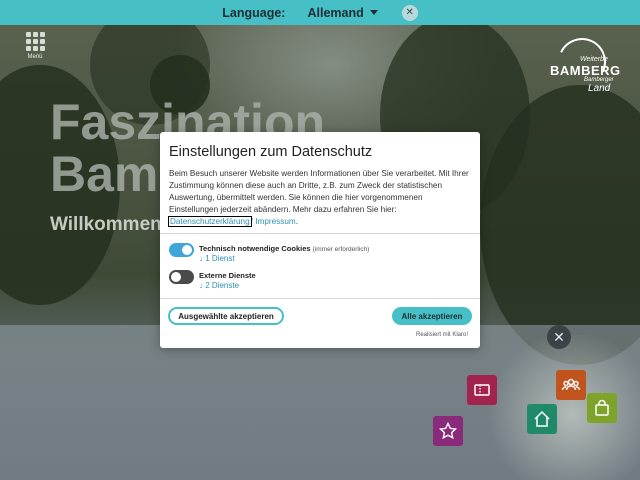 Image resolution: width=640 pixels, height=480 pixels. What do you see at coordinates (594, 59) in the screenshot?
I see `logo-text-1: Weiterbe` at bounding box center [594, 59].